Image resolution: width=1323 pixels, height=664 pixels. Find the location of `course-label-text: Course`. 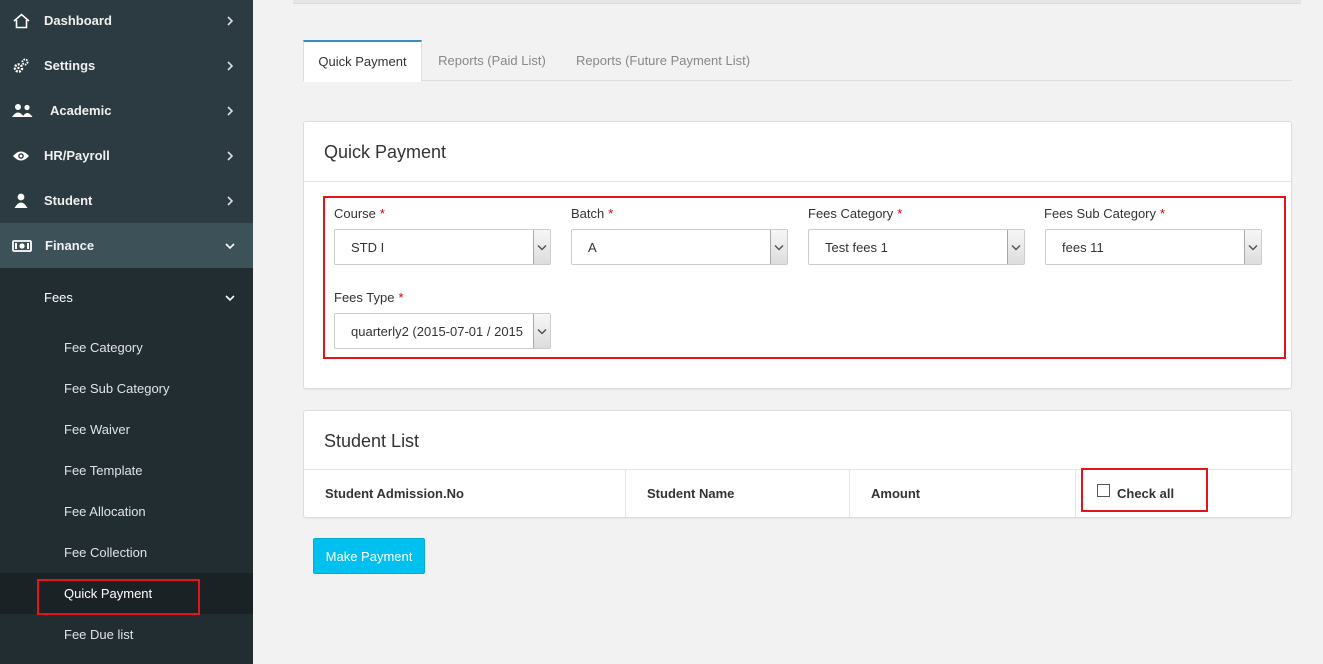

course-label-text: Course is located at coordinates (355, 213).